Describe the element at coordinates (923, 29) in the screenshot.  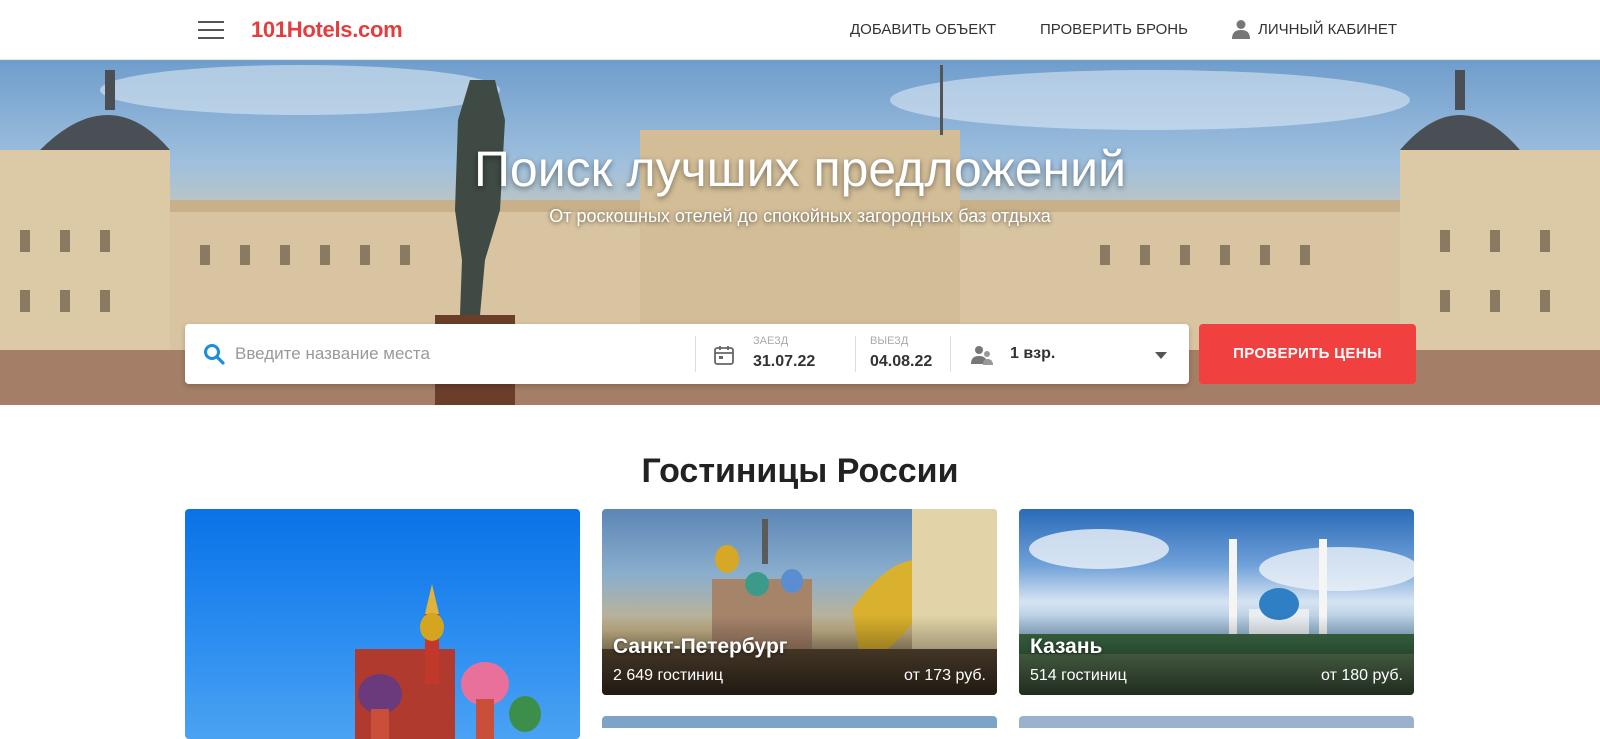
I see `nav-add-property: ДОБАВИТЬ ОБЪЕКТ` at that location.